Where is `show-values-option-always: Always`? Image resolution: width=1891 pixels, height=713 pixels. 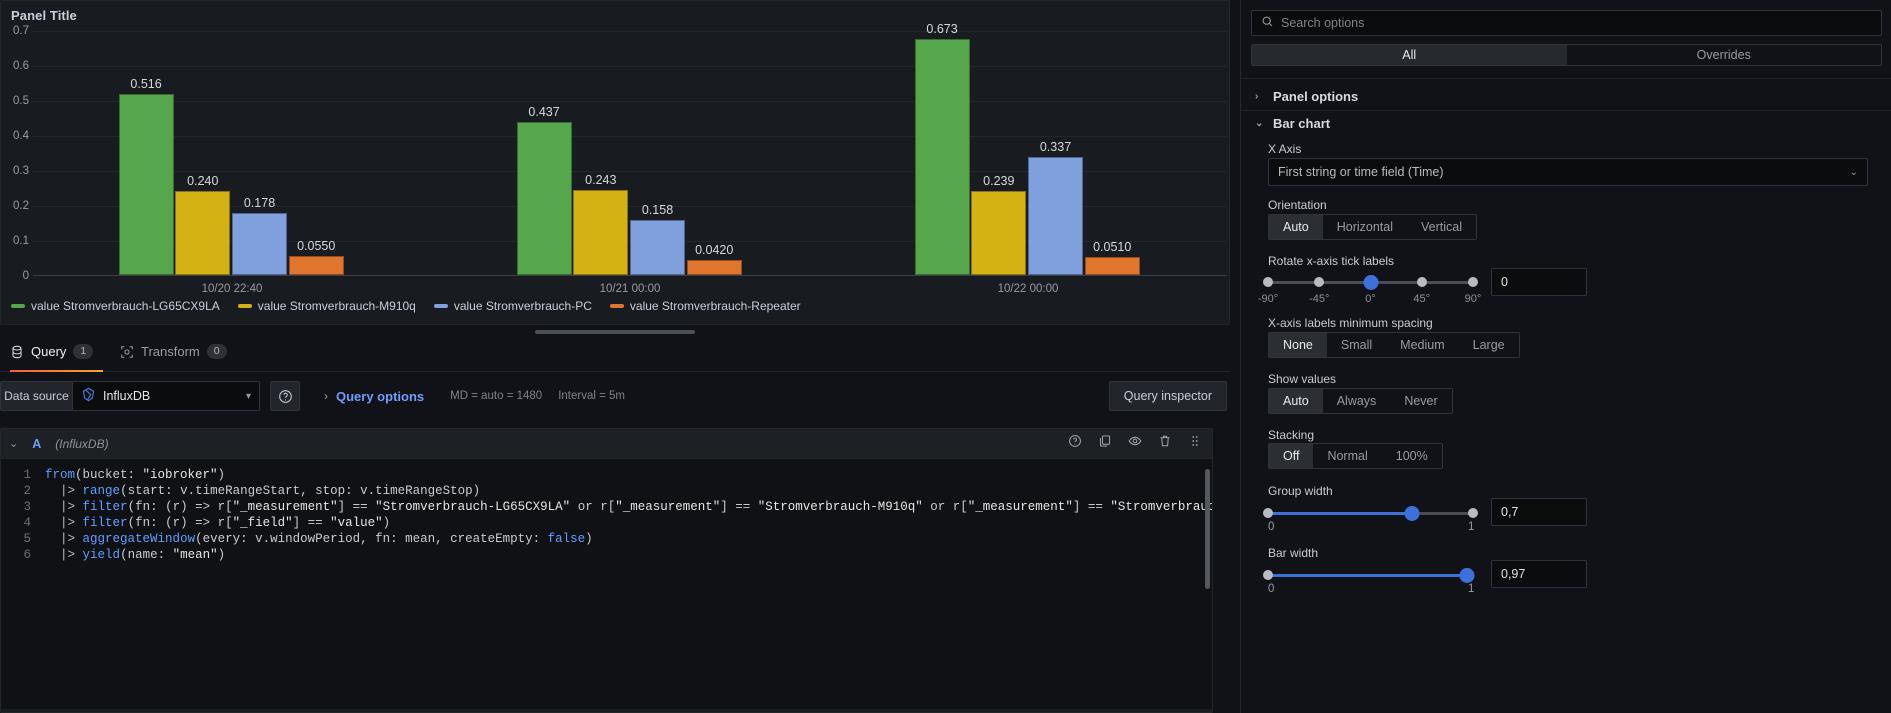 show-values-option-always: Always is located at coordinates (1357, 401).